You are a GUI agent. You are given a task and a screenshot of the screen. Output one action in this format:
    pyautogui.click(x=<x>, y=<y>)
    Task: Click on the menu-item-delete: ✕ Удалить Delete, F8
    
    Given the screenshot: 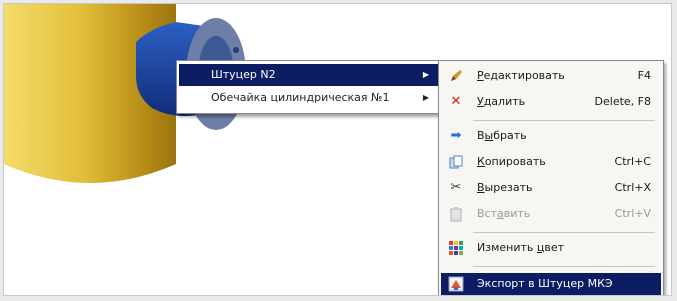 What is the action you would take?
    pyautogui.click(x=551, y=102)
    